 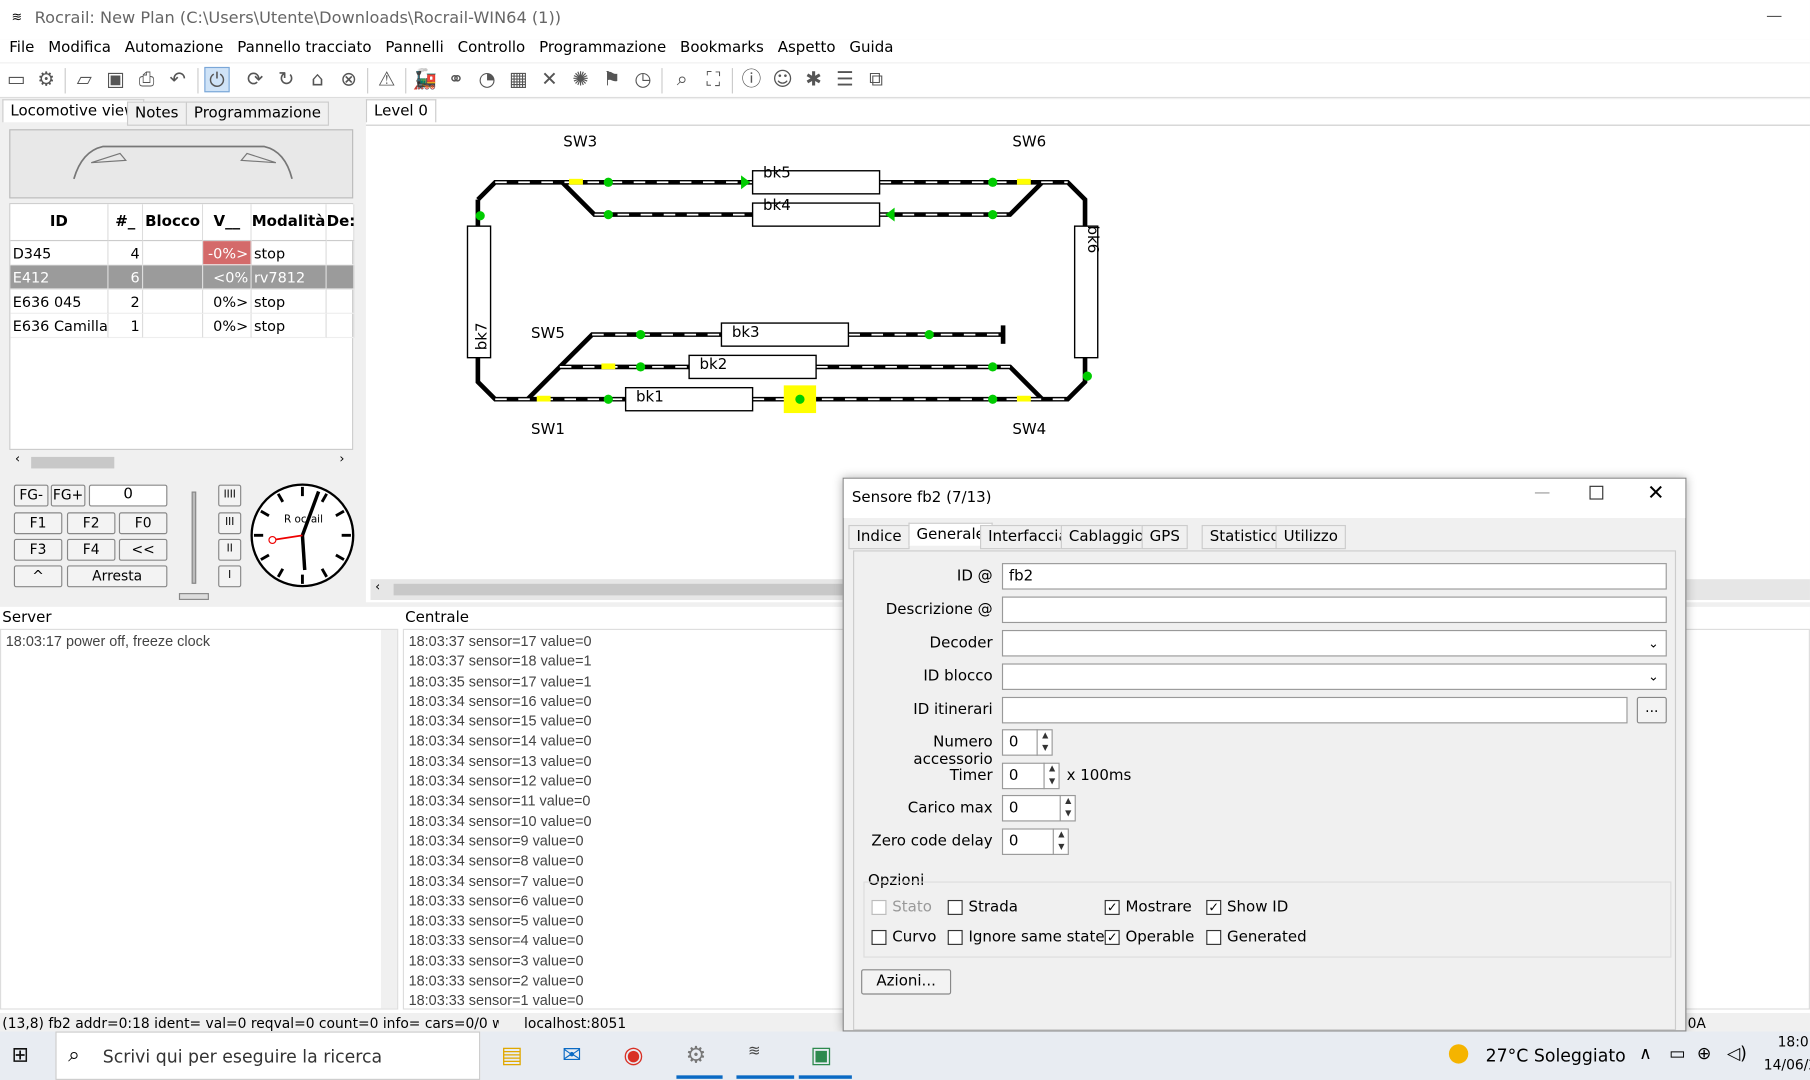 I want to click on menu-programmazione: Programmazione, so click(x=602, y=50).